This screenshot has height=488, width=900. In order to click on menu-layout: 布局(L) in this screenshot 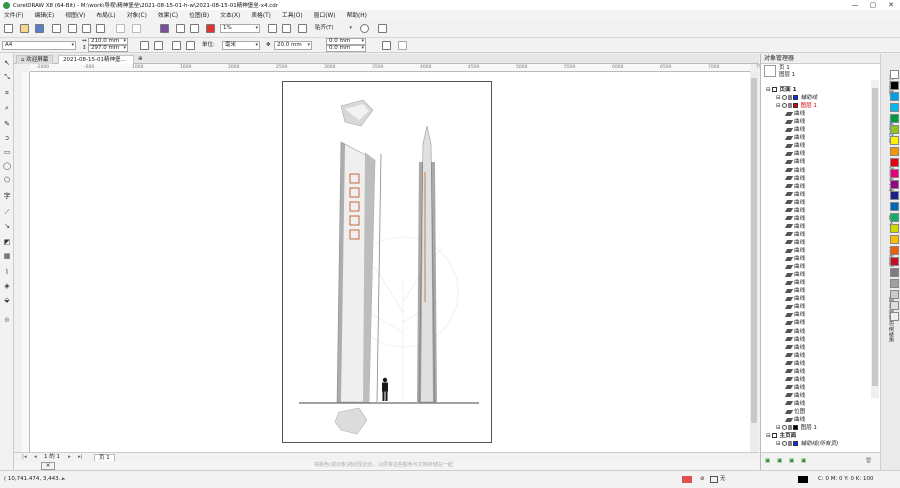, I will do `click(105, 14)`.